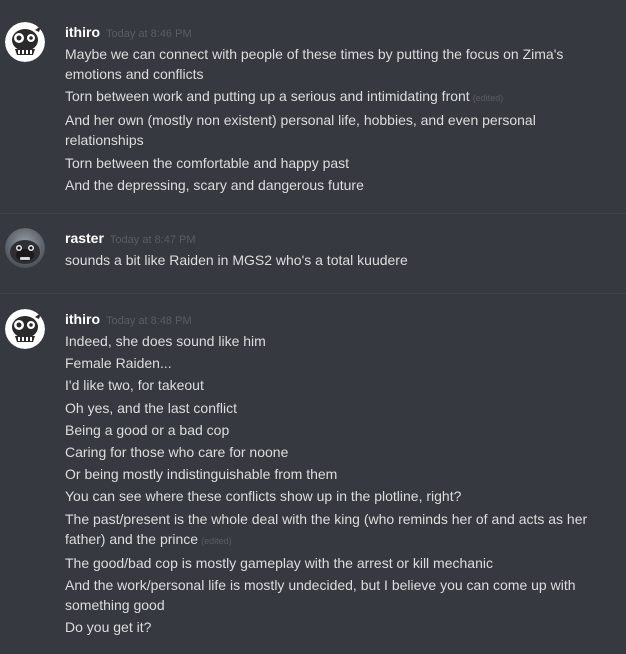  I want to click on timestamp: Today at 8:46 PM, so click(149, 34).